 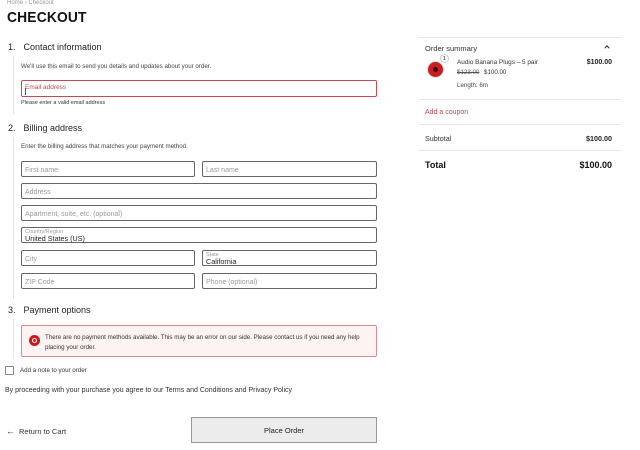 What do you see at coordinates (199, 88) in the screenshot?
I see `email-field: Email address` at bounding box center [199, 88].